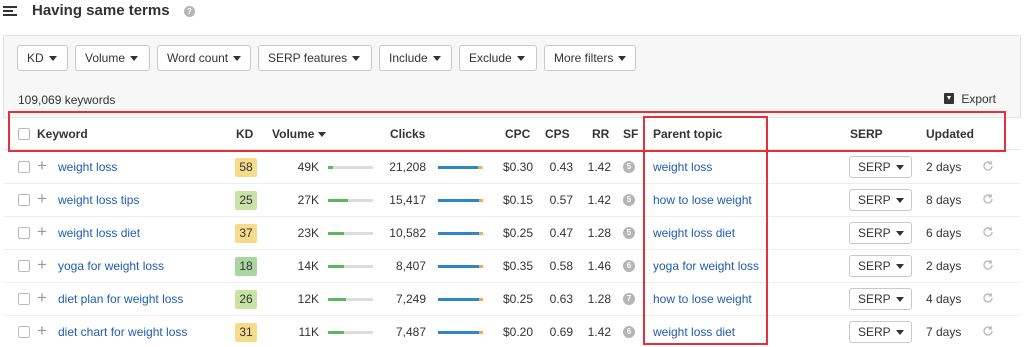  What do you see at coordinates (99, 233) in the screenshot?
I see `keyword-link: weight loss diet` at bounding box center [99, 233].